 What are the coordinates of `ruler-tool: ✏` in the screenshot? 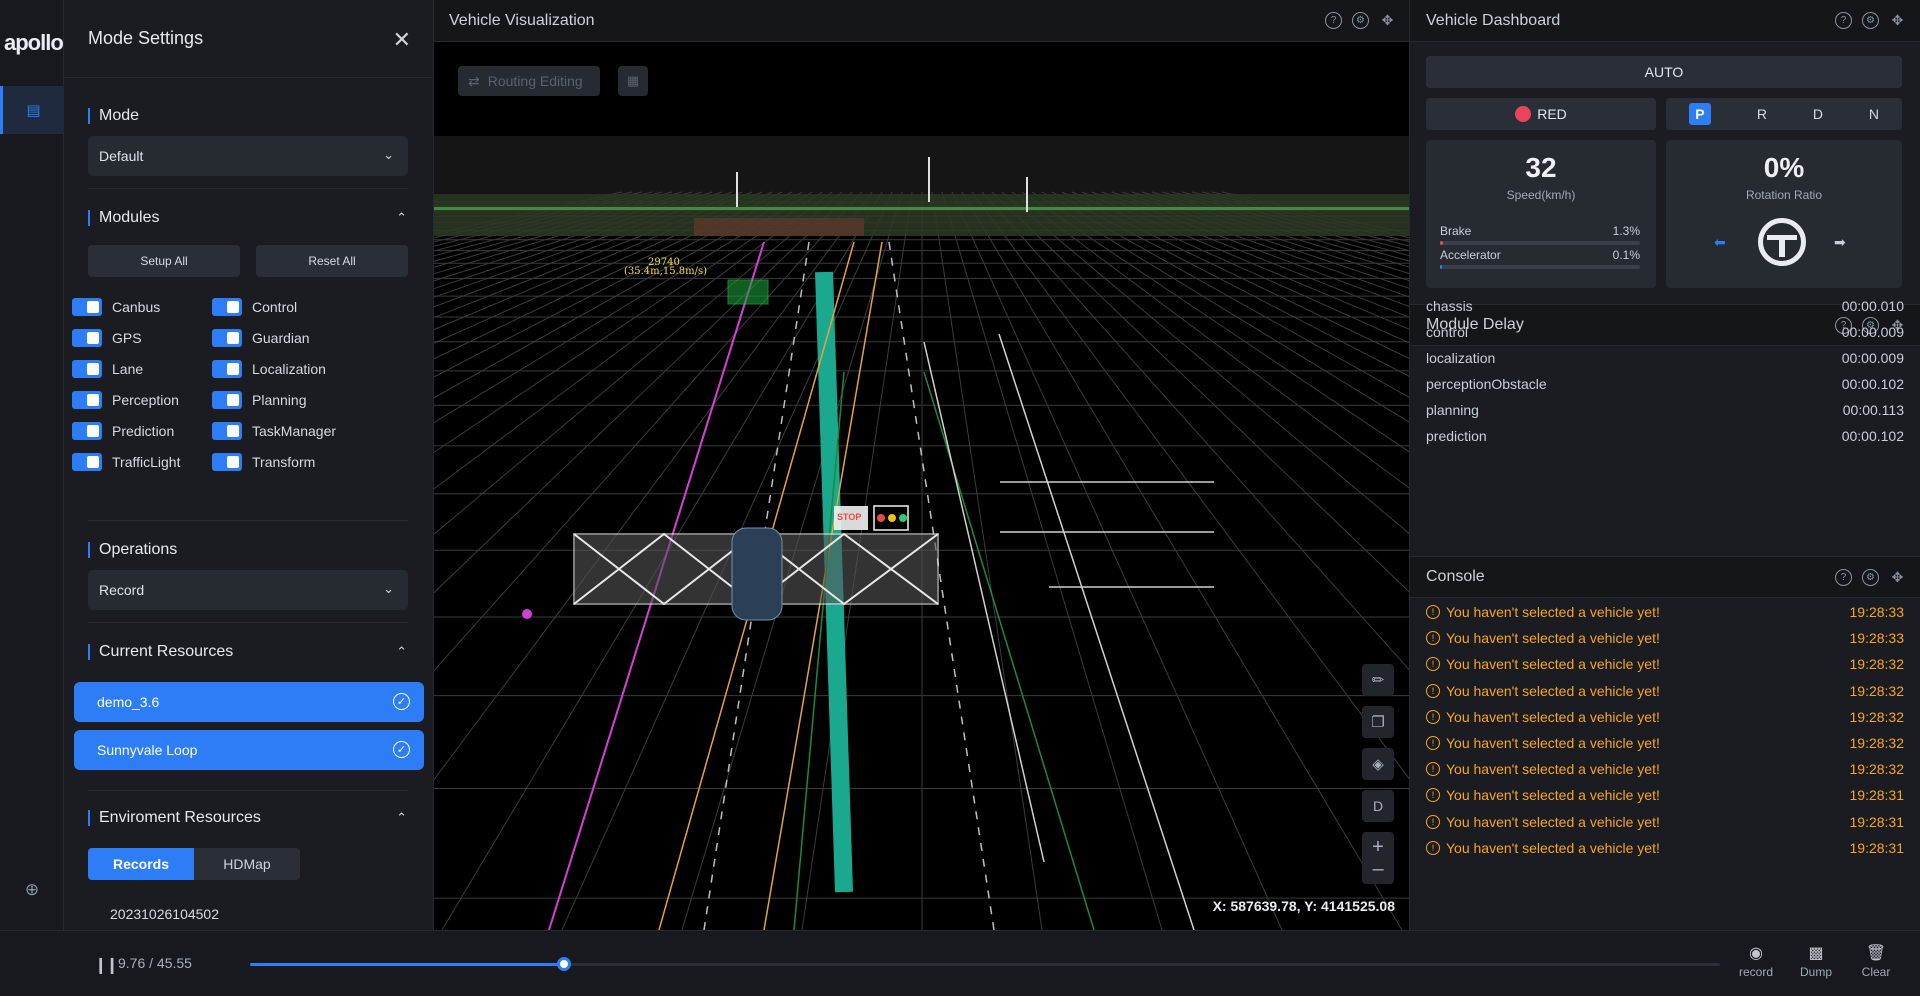 It's located at (1378, 680).